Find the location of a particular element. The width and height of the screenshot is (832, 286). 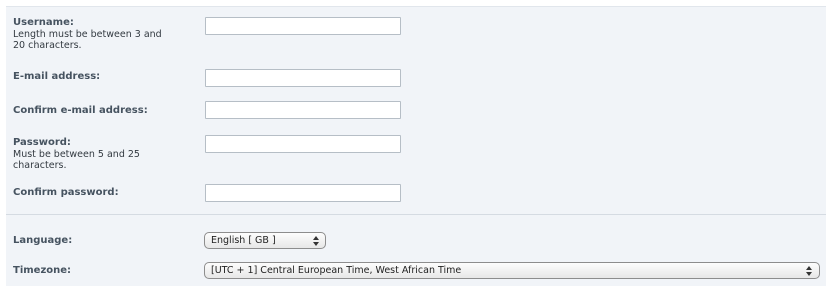

confirm-password-input is located at coordinates (303, 193).